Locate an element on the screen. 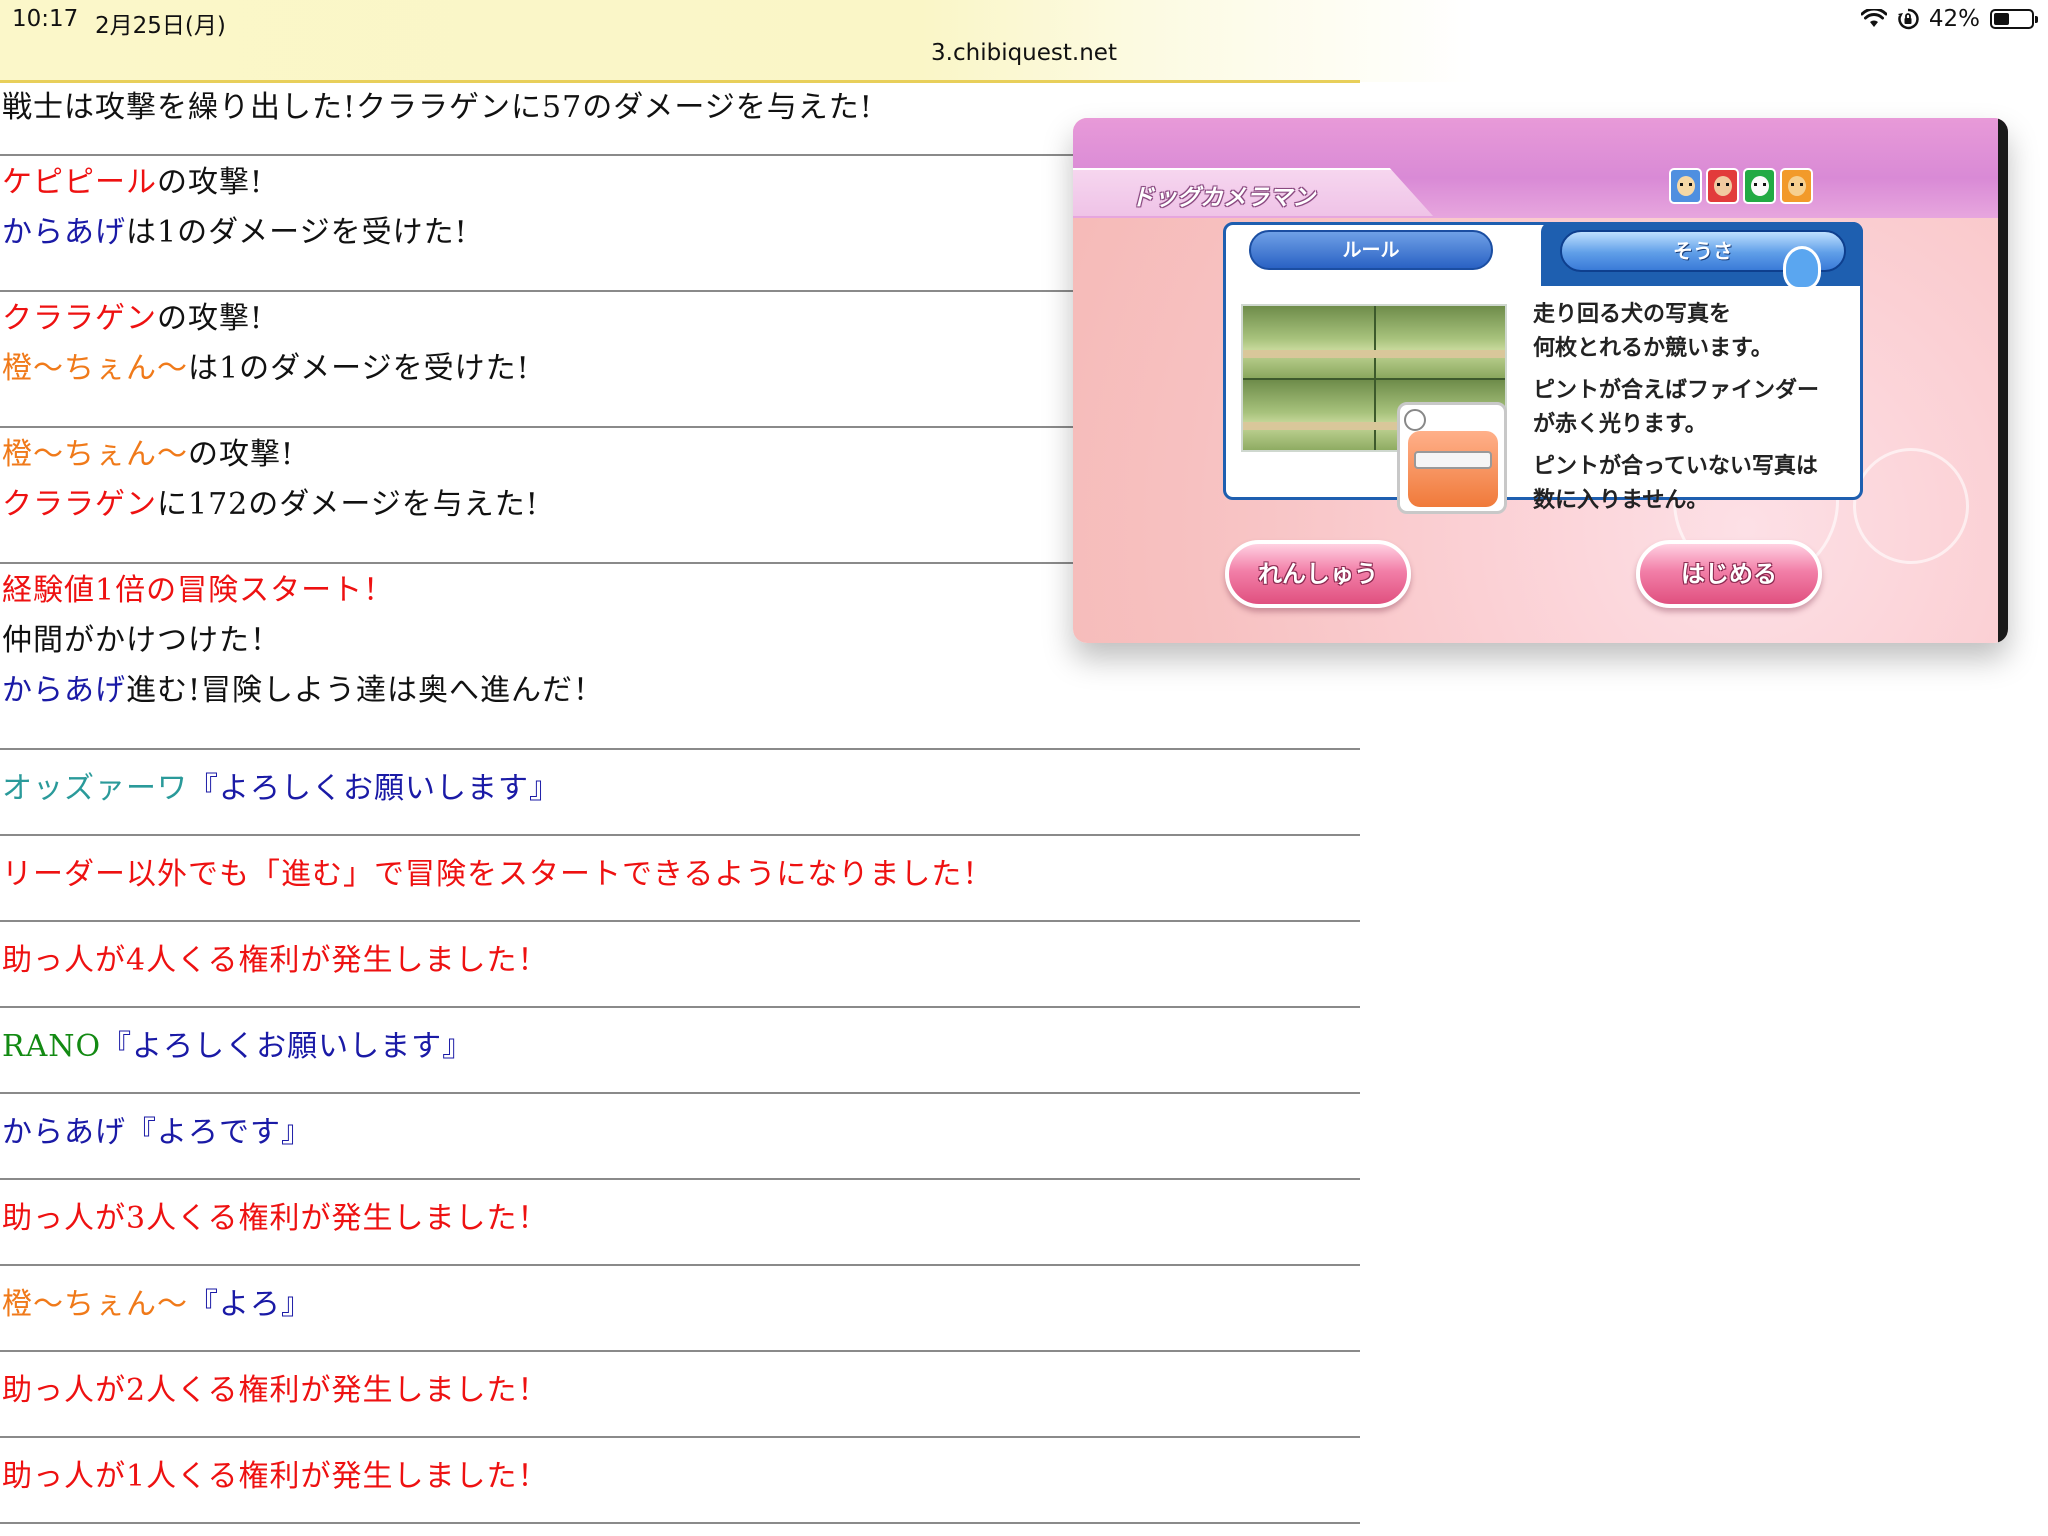 Image resolution: width=2048 pixels, height=1536 pixels. instruction-line: が赤く光ります。 is located at coordinates (1620, 424).